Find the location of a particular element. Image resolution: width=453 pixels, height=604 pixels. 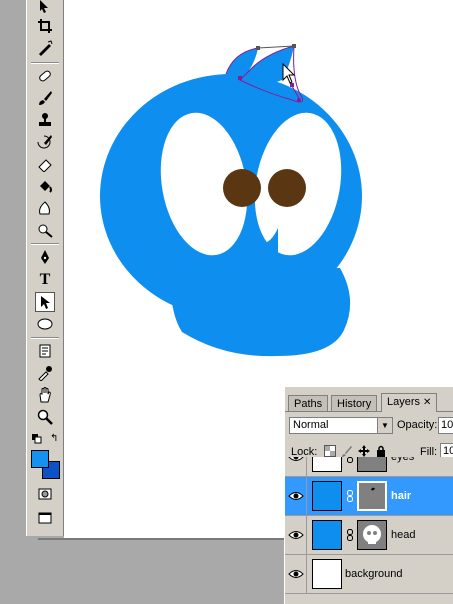

screen-mode-icon is located at coordinates (45, 518).